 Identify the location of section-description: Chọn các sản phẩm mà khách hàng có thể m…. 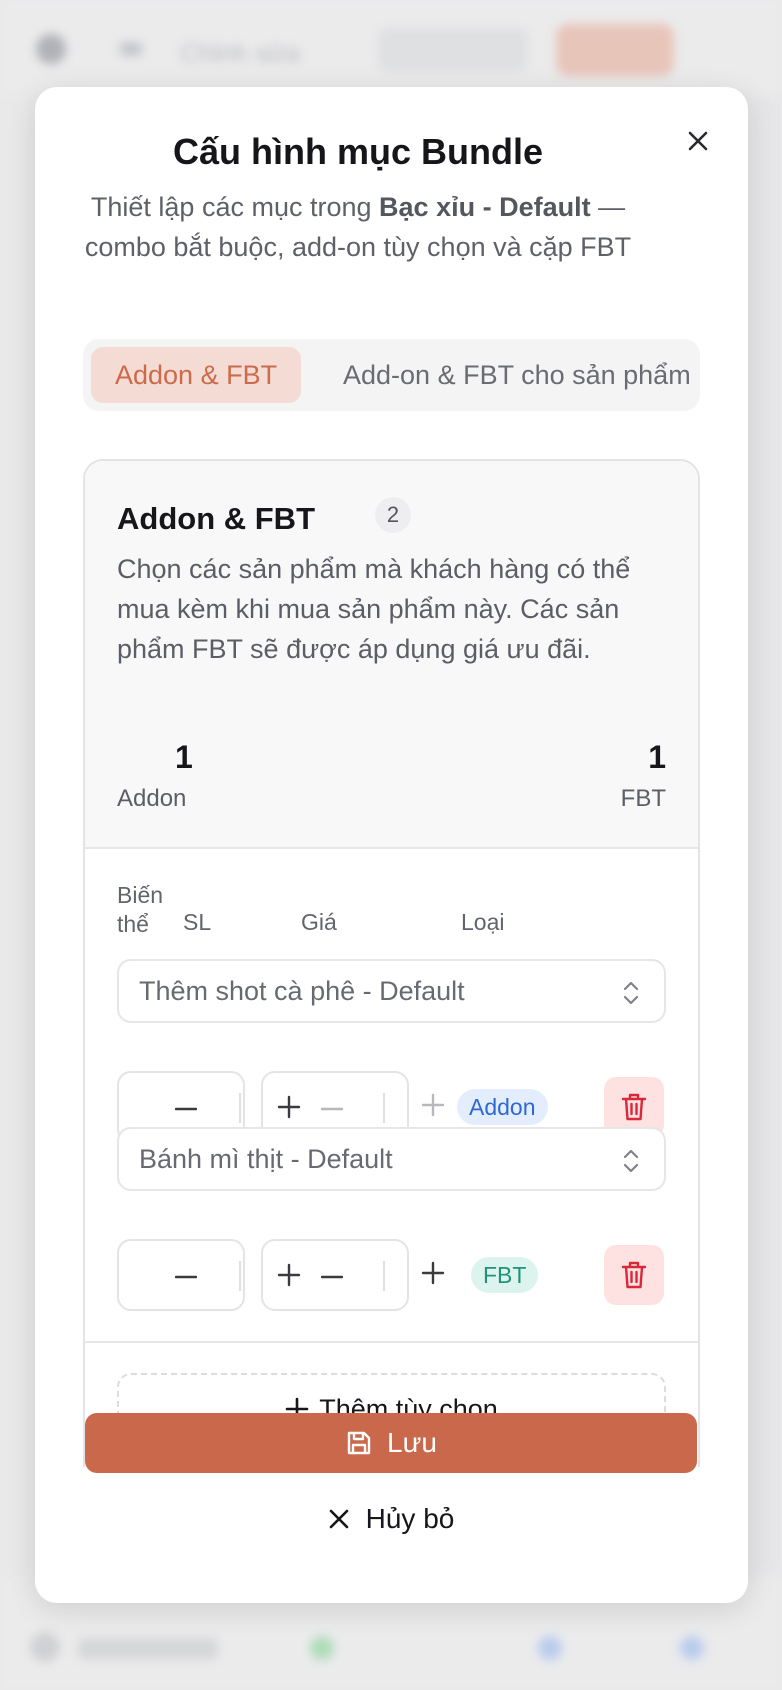
(374, 609).